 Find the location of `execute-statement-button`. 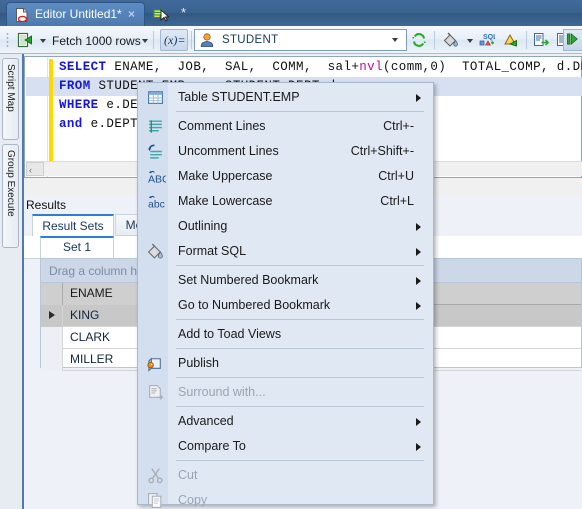

execute-statement-button is located at coordinates (25, 40).